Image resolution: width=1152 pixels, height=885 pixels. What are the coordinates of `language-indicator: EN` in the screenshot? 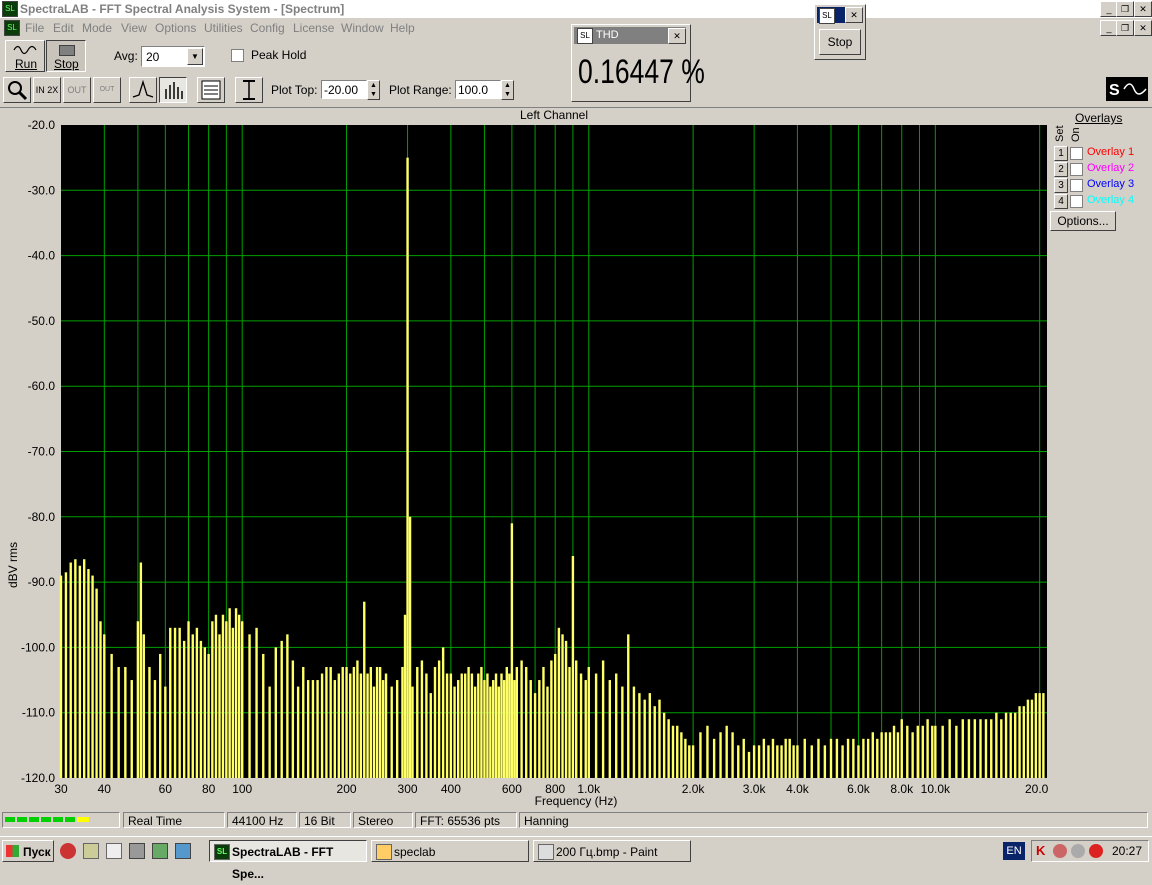 It's located at (1014, 851).